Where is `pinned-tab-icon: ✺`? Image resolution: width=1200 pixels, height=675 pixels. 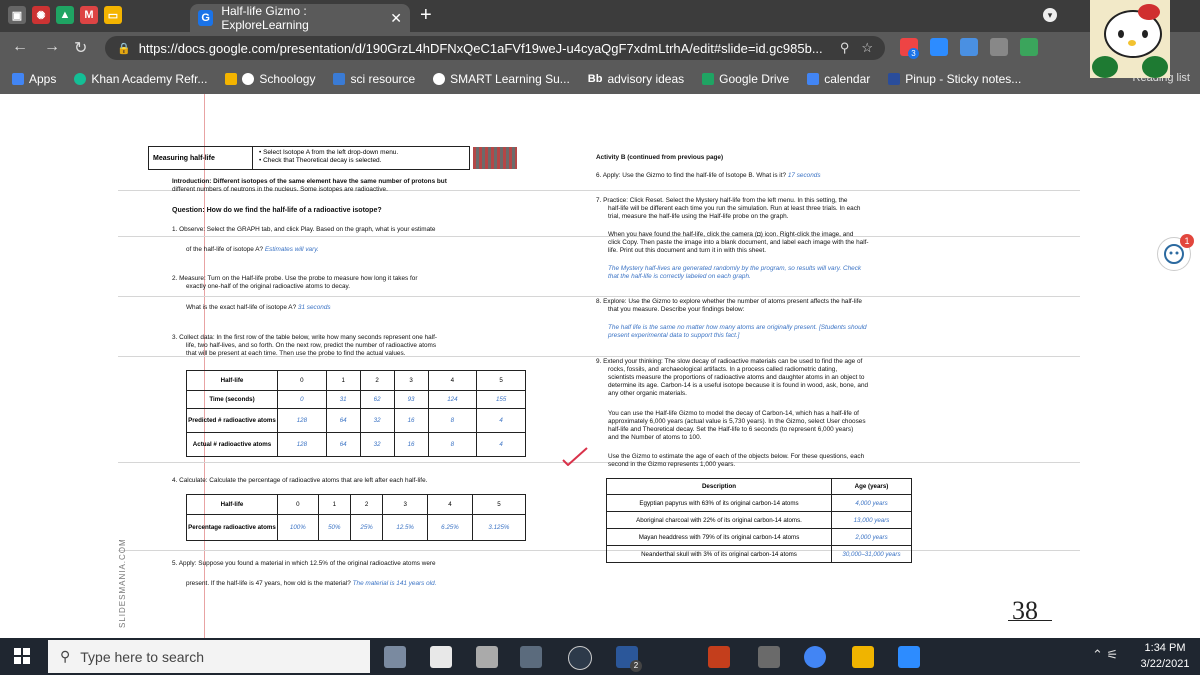
pinned-tab-icon: ✺ is located at coordinates (41, 15).